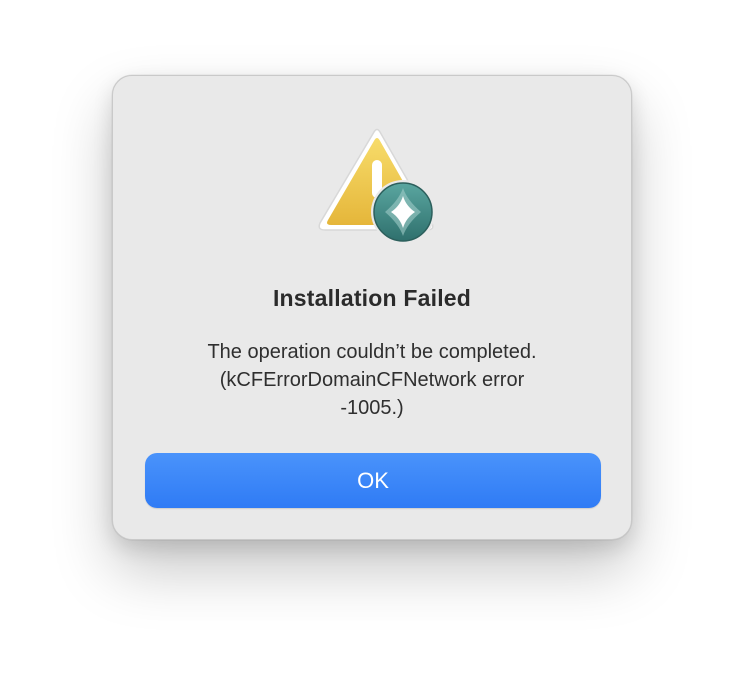 Image resolution: width=744 pixels, height=688 pixels. I want to click on alert-icon, so click(376, 186).